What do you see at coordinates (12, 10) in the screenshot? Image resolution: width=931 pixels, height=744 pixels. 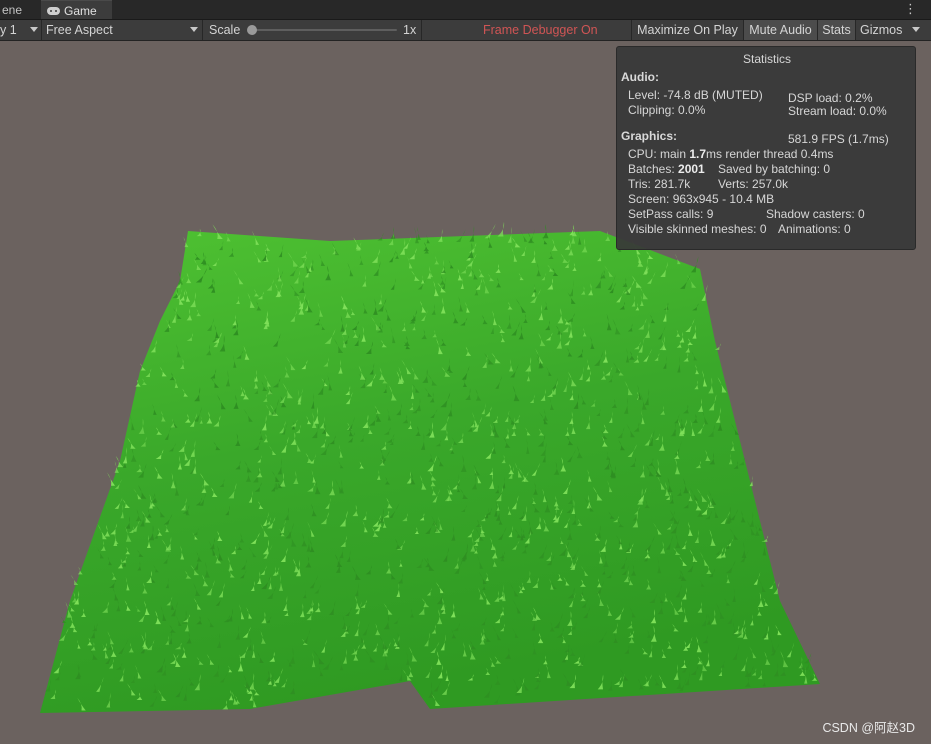 I see `tab-scene-label: ene` at bounding box center [12, 10].